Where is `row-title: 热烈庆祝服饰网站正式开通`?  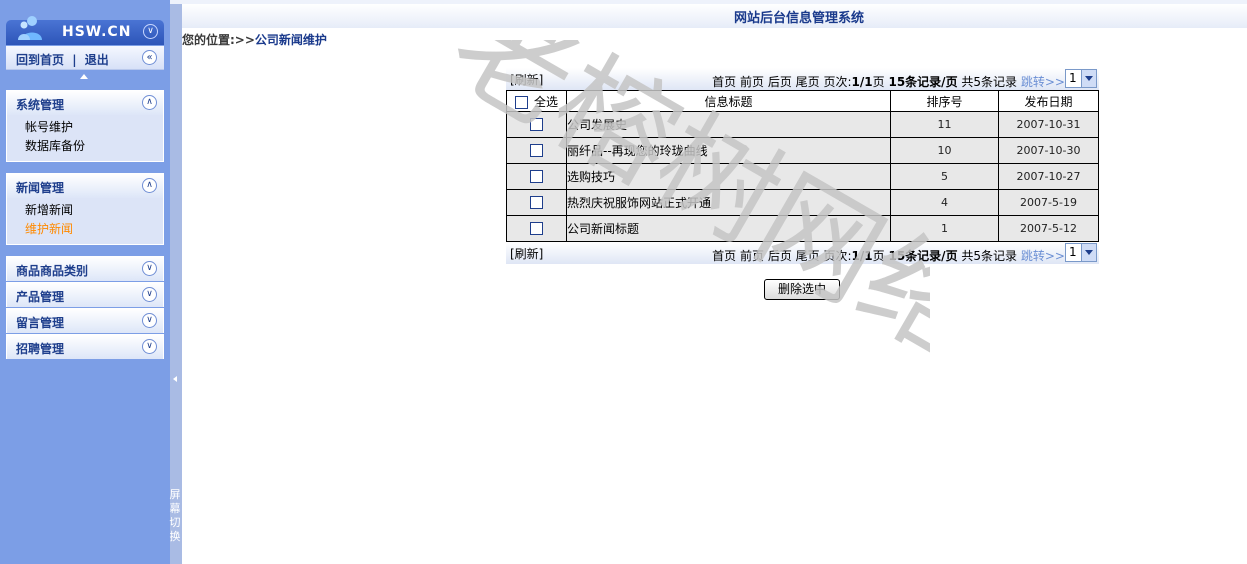 row-title: 热烈庆祝服饰网站正式开通 is located at coordinates (728, 202).